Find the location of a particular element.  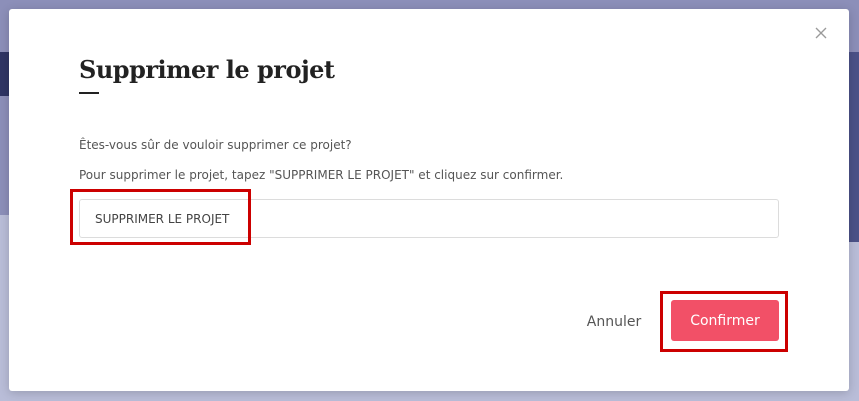

background-image-strip is located at coordinates (854, 147).